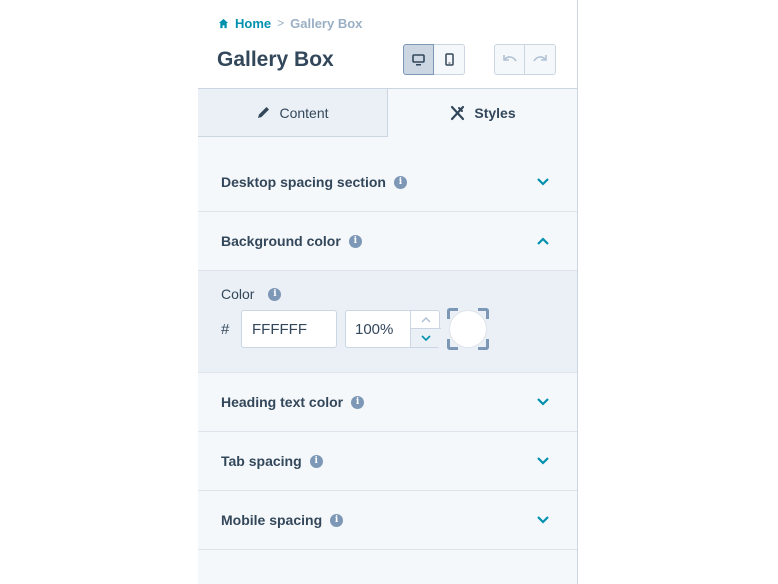  I want to click on color-field-label: Color i, so click(251, 294).